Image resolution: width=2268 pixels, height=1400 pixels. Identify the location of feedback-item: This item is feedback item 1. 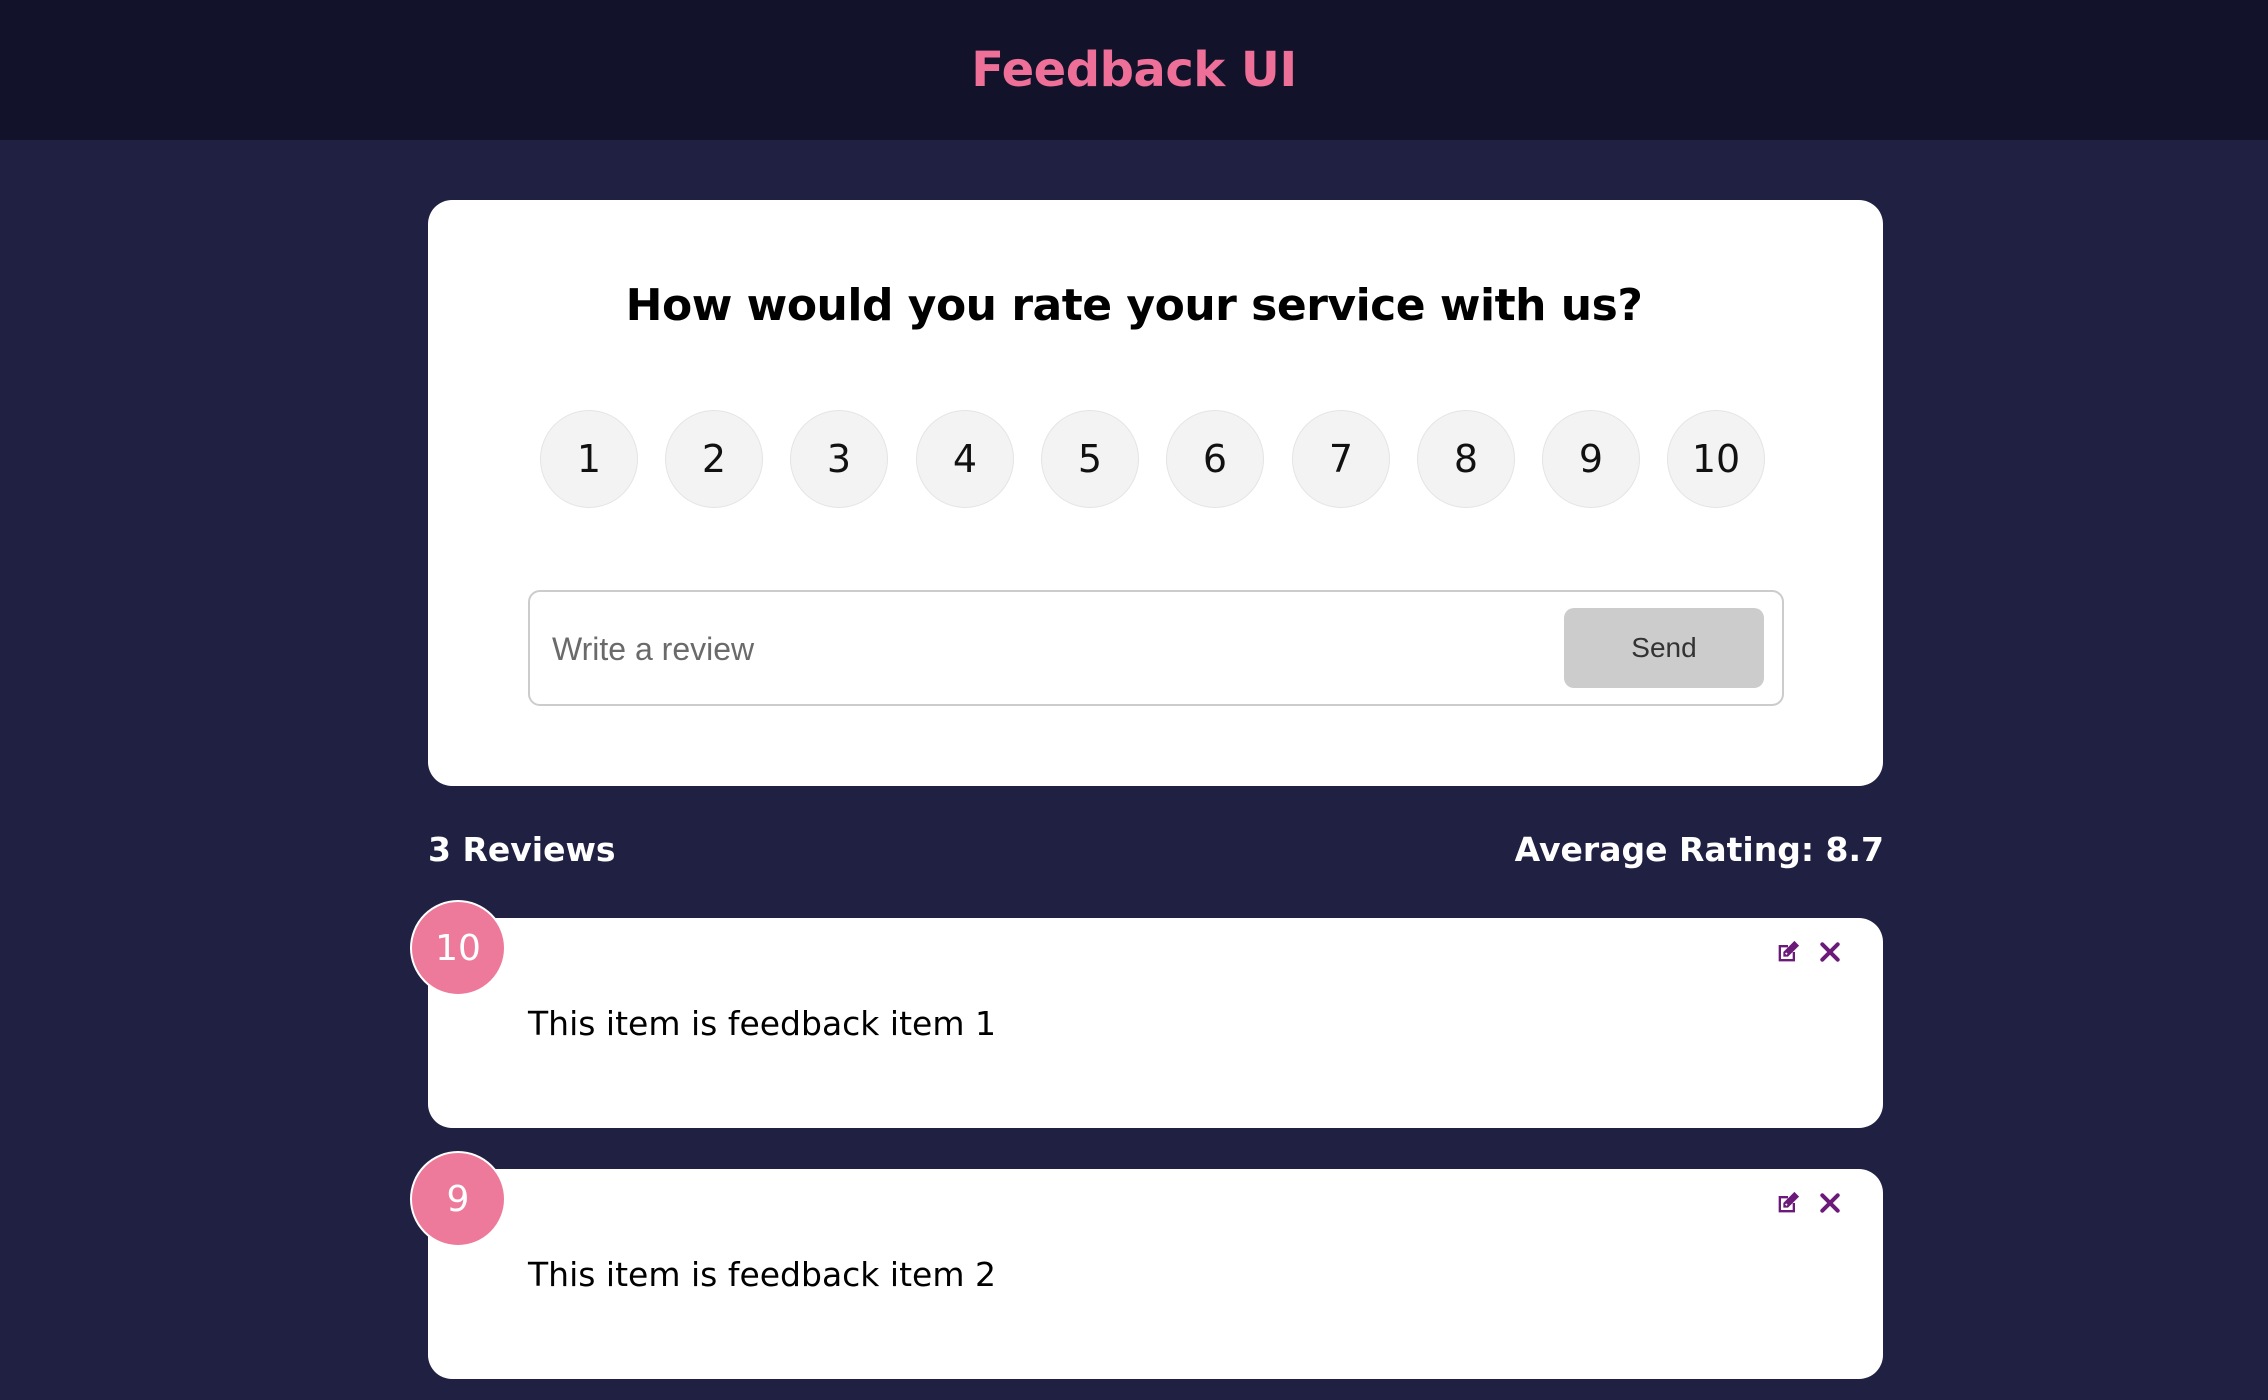
(1155, 1023).